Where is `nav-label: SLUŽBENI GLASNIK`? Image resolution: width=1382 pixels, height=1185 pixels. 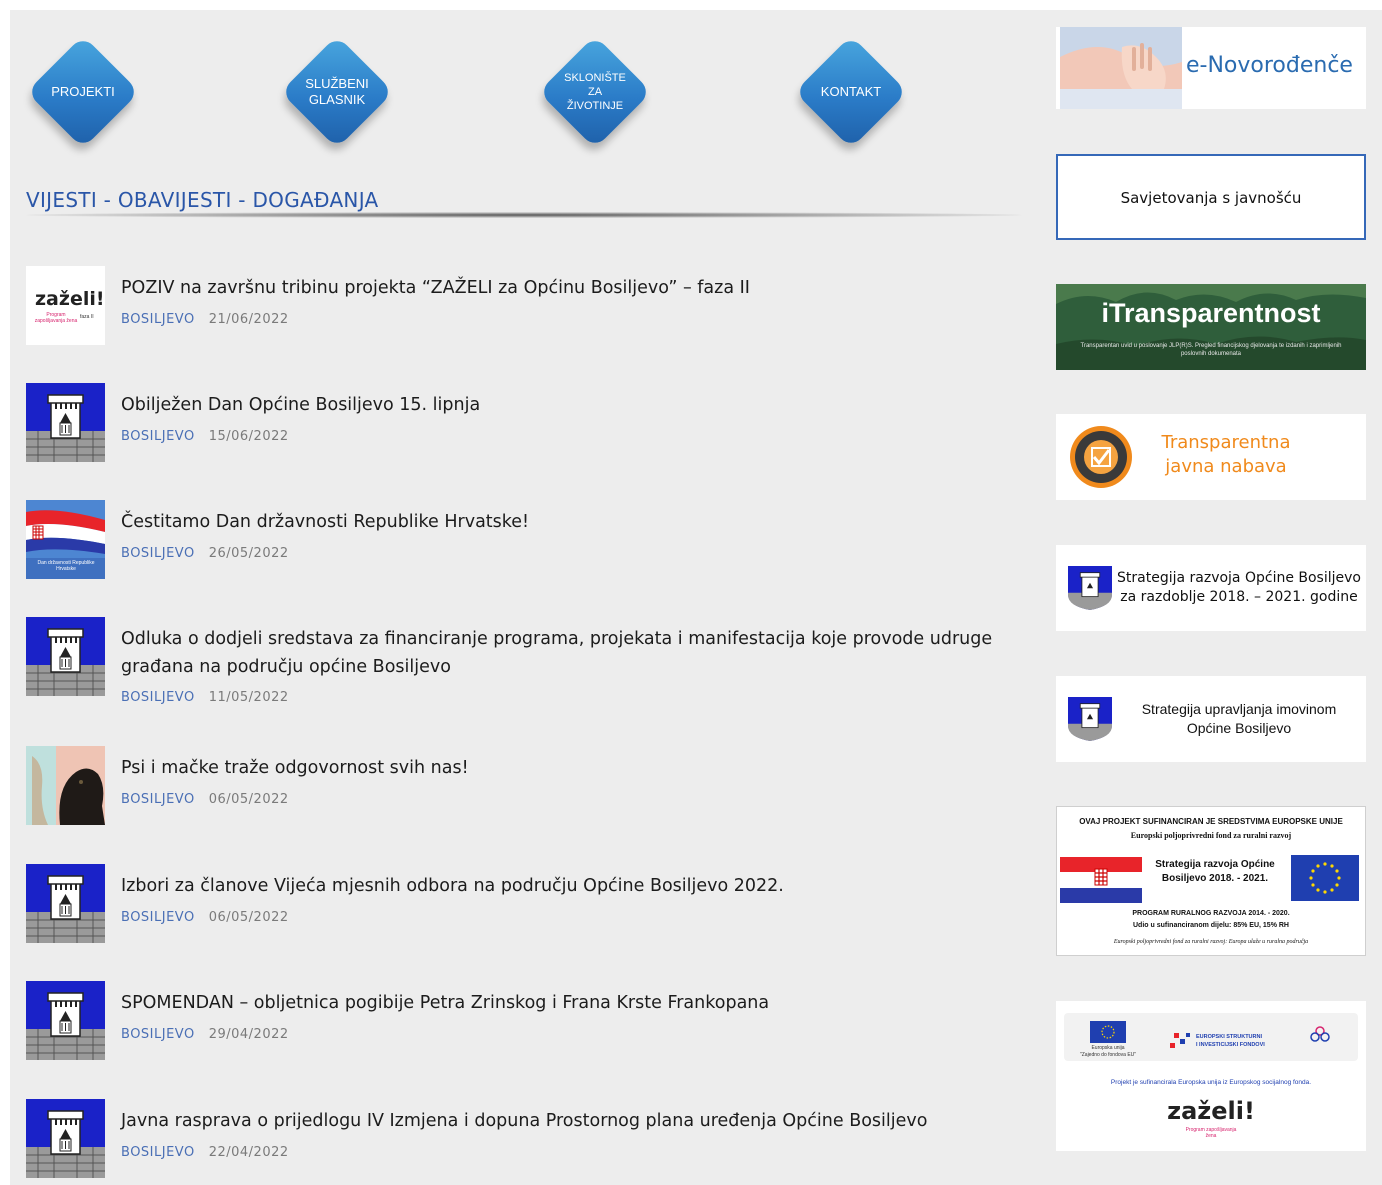 nav-label: SLUŽBENI GLASNIK is located at coordinates (337, 91).